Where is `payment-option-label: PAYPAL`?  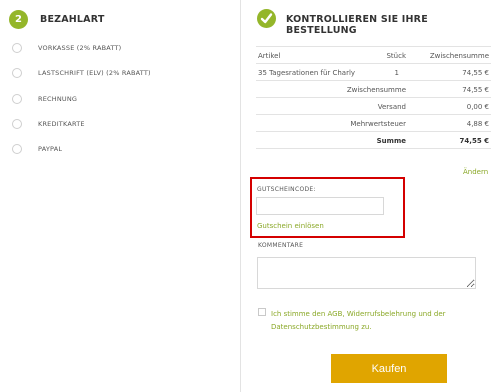 payment-option-label: PAYPAL is located at coordinates (50, 149).